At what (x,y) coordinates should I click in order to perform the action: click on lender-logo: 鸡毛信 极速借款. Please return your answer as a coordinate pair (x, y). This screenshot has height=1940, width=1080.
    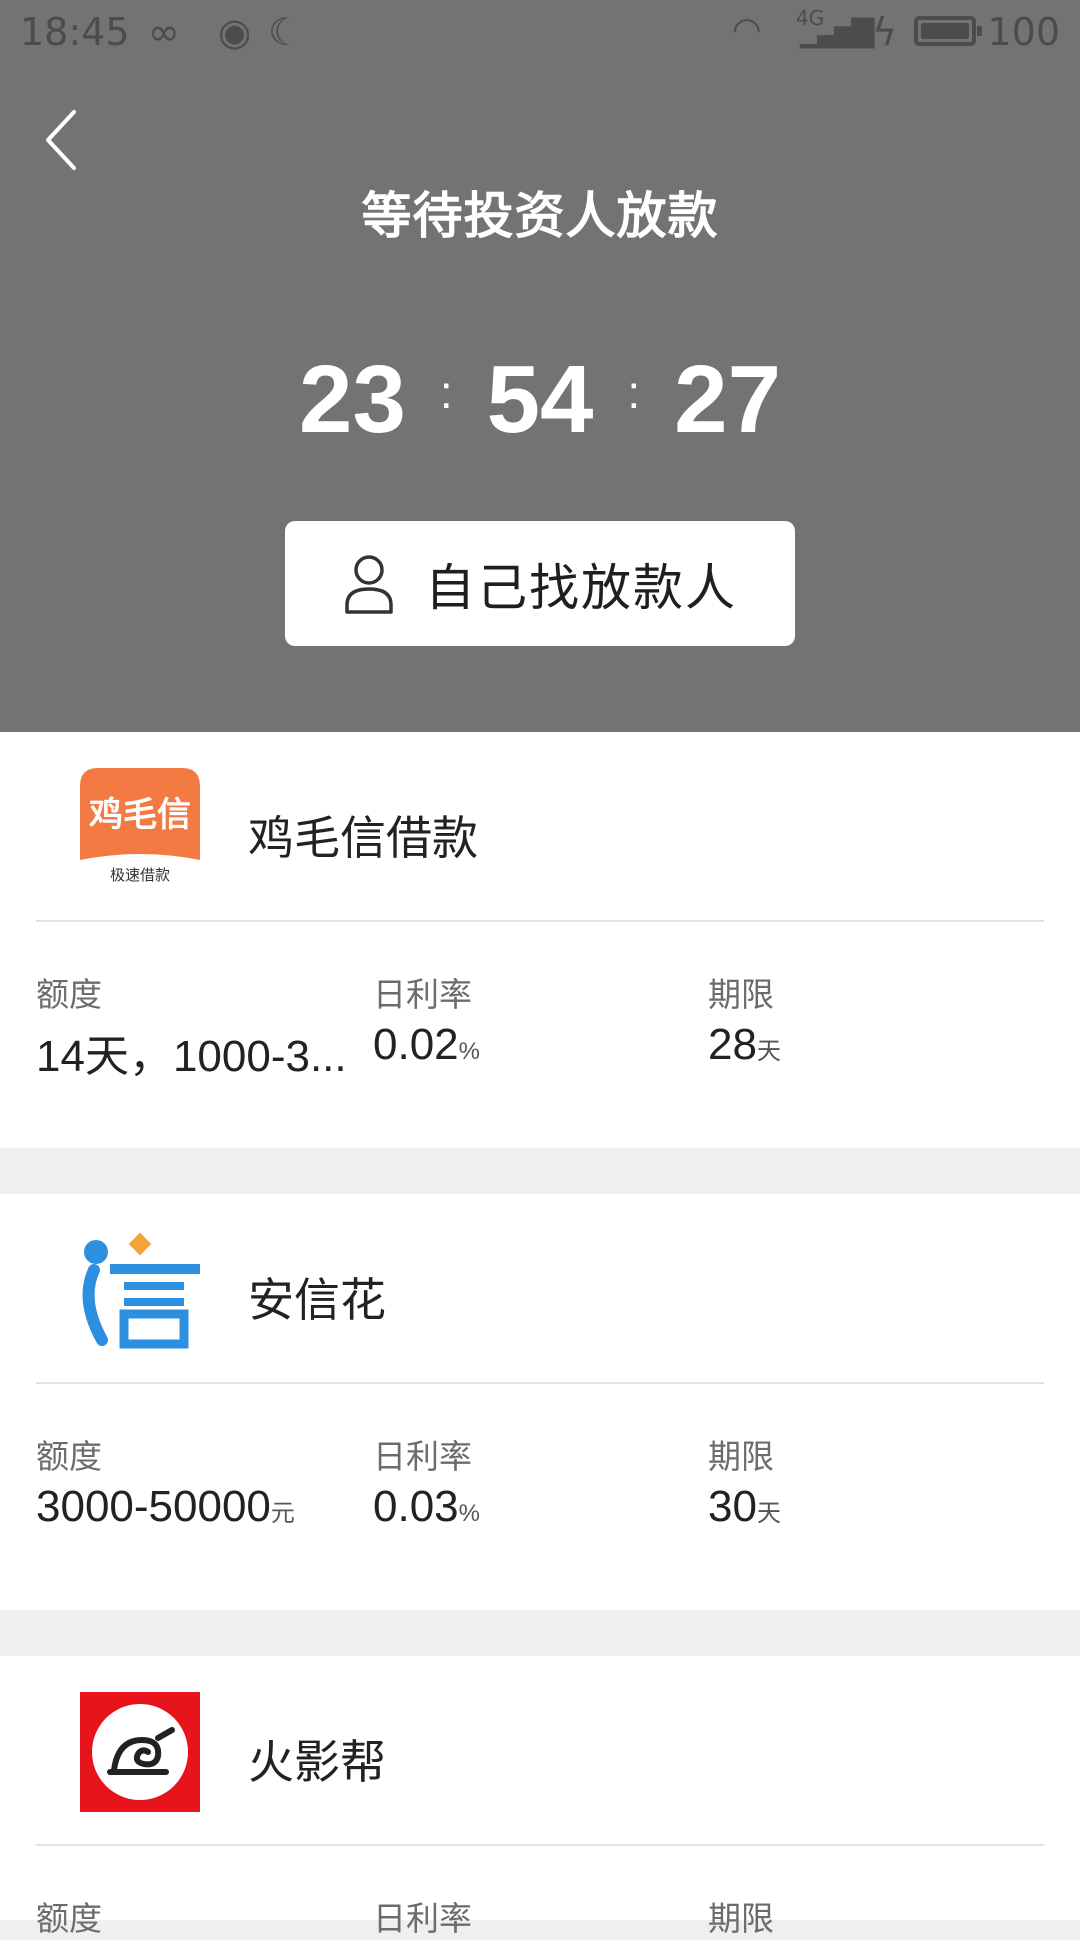
    Looking at the image, I should click on (140, 828).